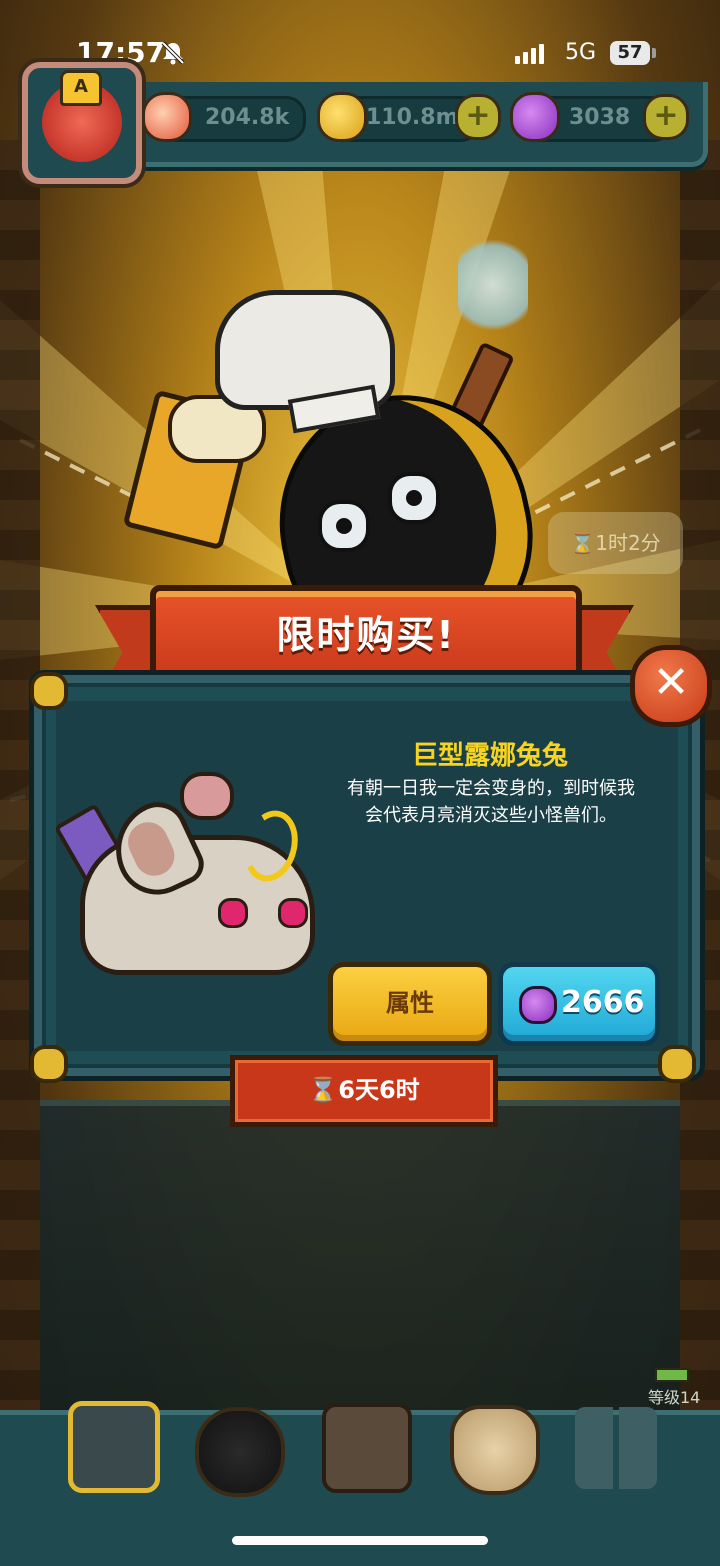 This screenshot has width=720, height=1566. Describe the element at coordinates (367, 1448) in the screenshot. I see `book-icon` at that location.